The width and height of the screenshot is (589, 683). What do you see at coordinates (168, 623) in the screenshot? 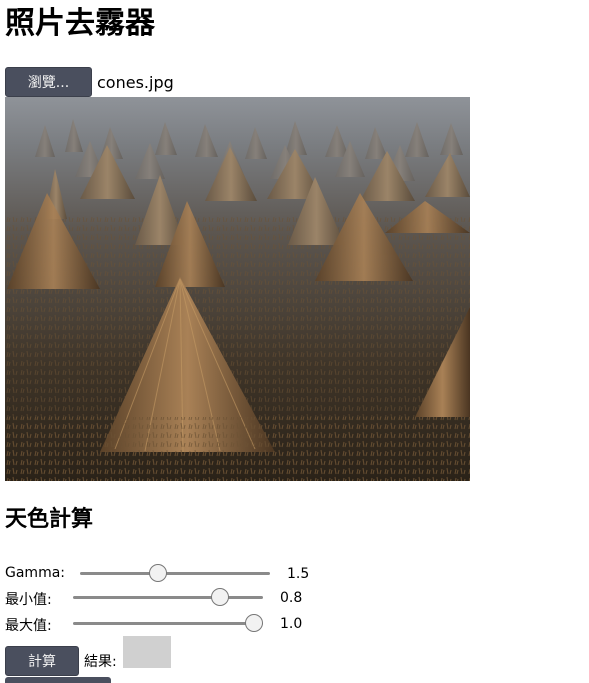
I see `max-slider-track` at bounding box center [168, 623].